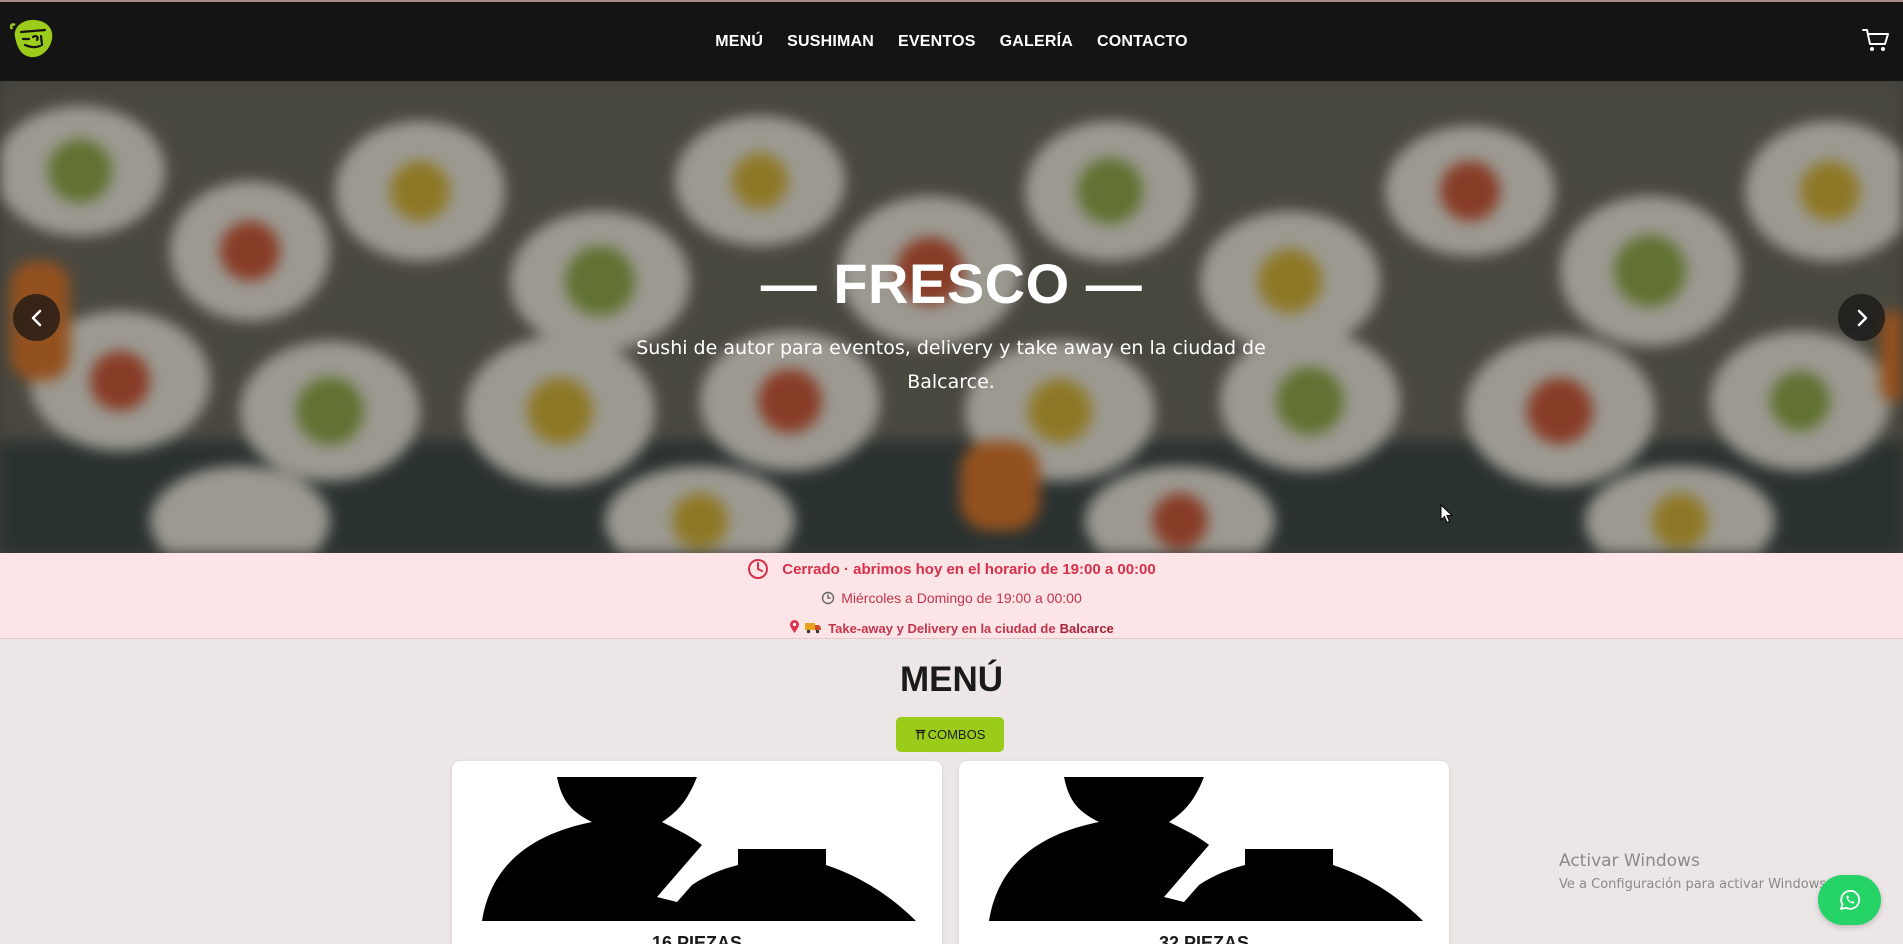 Image resolution: width=1903 pixels, height=944 pixels. What do you see at coordinates (920, 734) in the screenshot?
I see `torii-icon` at bounding box center [920, 734].